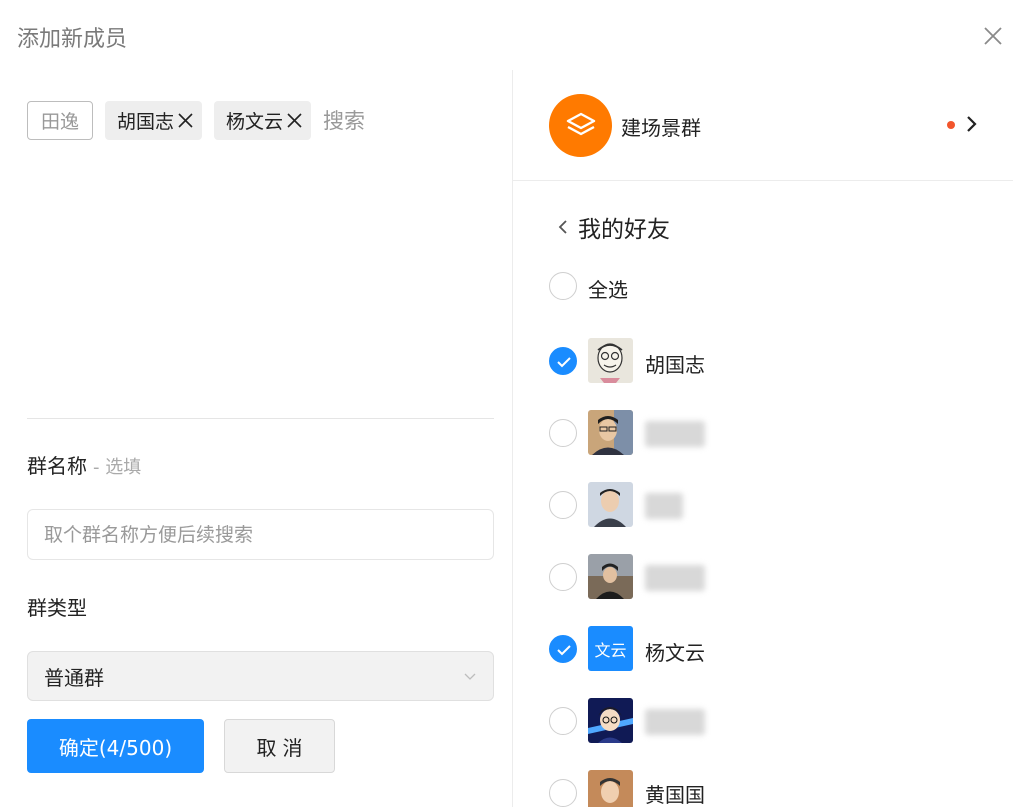 The image size is (1013, 807). Describe the element at coordinates (260, 418) in the screenshot. I see `section-divider` at that location.